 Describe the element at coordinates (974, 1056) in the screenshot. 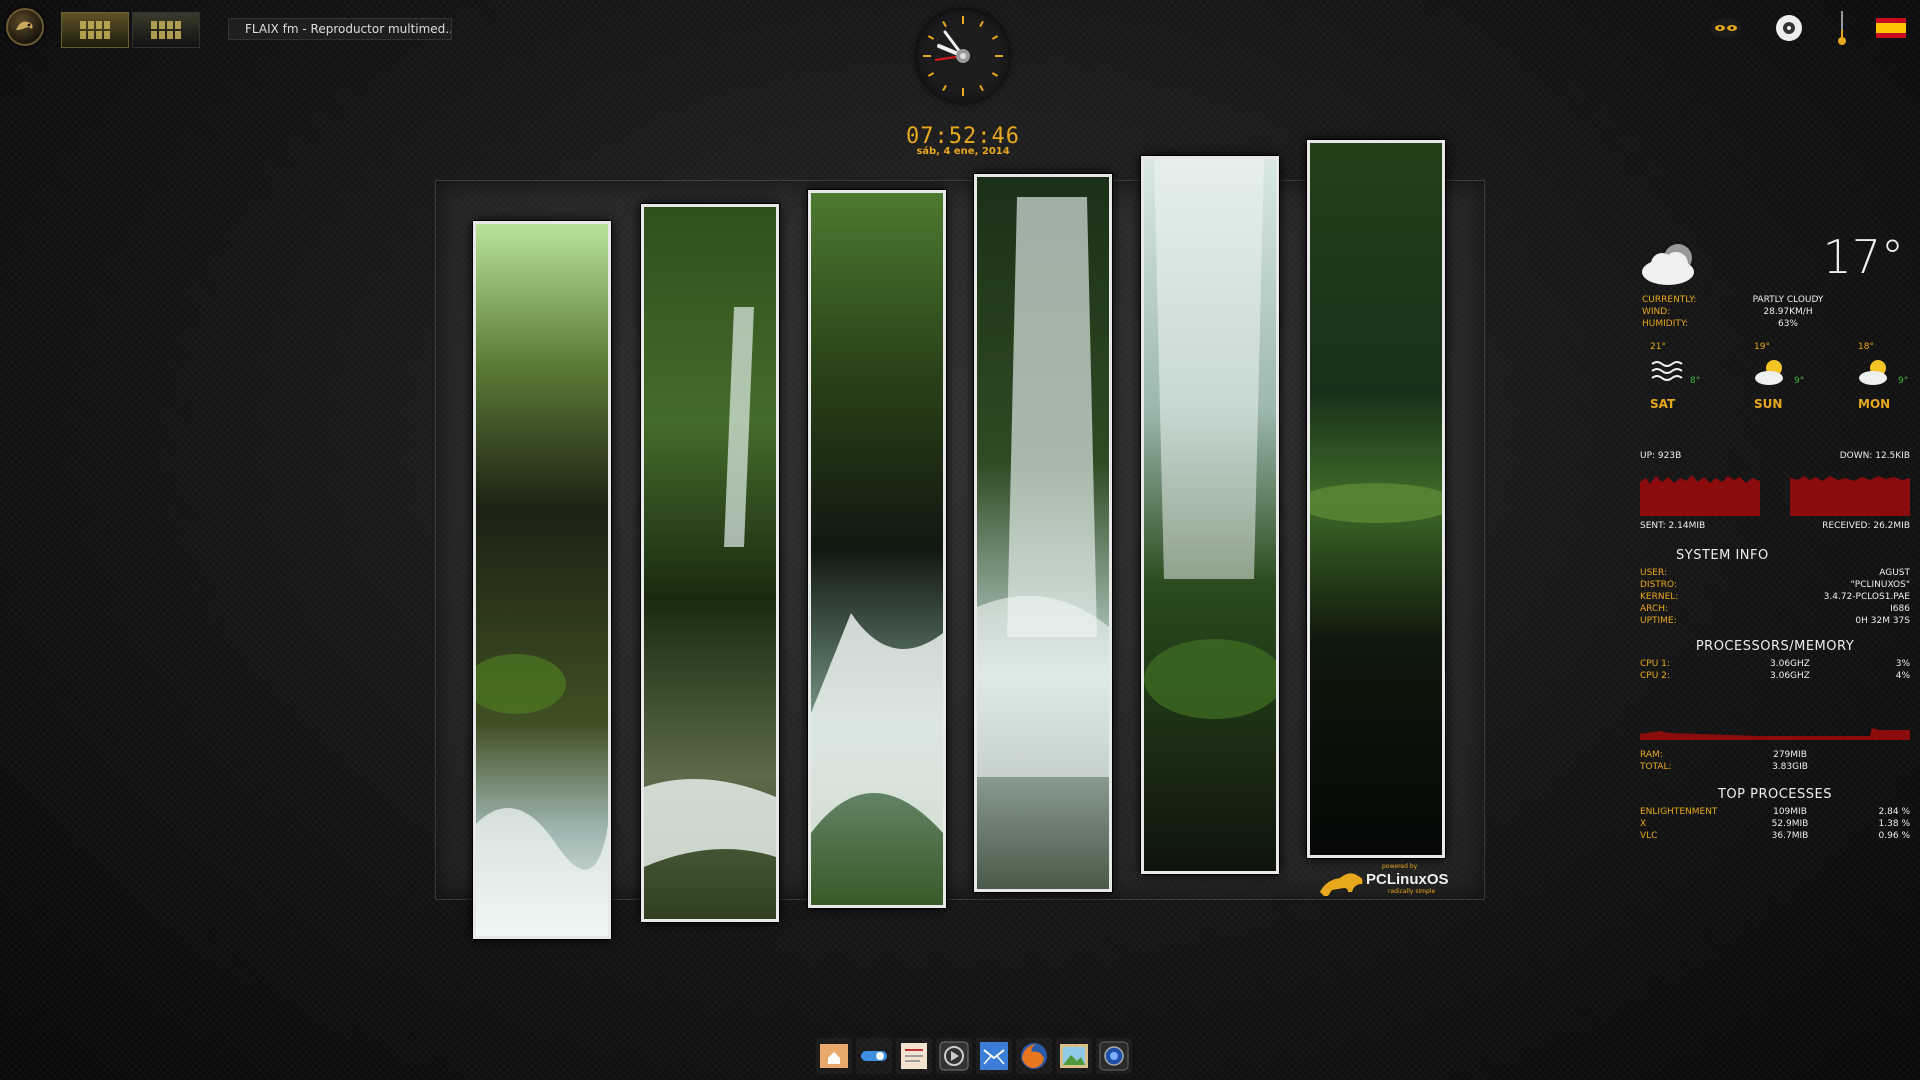

I see `application-dock` at that location.